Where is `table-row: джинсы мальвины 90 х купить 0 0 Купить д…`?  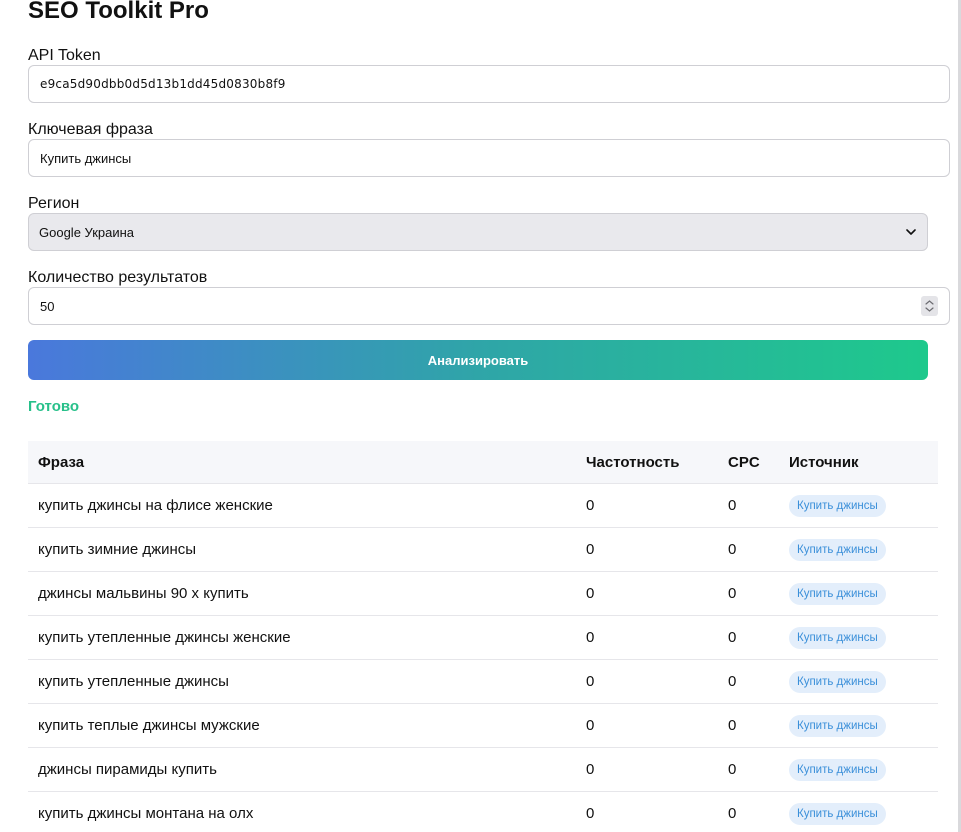 table-row: джинсы мальвины 90 х купить 0 0 Купить д… is located at coordinates (483, 593).